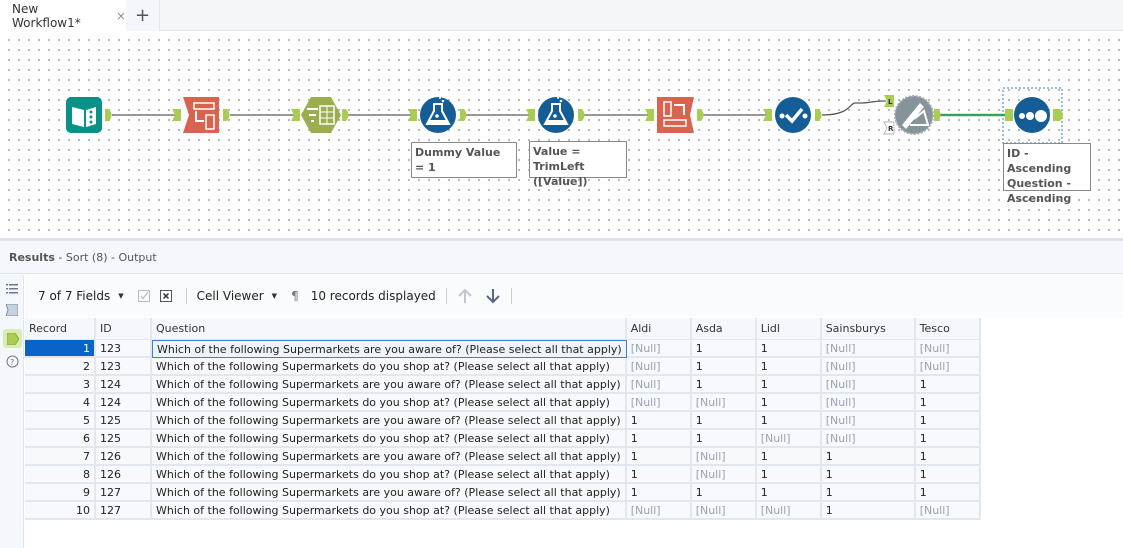 Image resolution: width=1123 pixels, height=548 pixels. Describe the element at coordinates (81, 296) in the screenshot. I see `fields-dropdown: 7 of 7 Fields ▼` at that location.